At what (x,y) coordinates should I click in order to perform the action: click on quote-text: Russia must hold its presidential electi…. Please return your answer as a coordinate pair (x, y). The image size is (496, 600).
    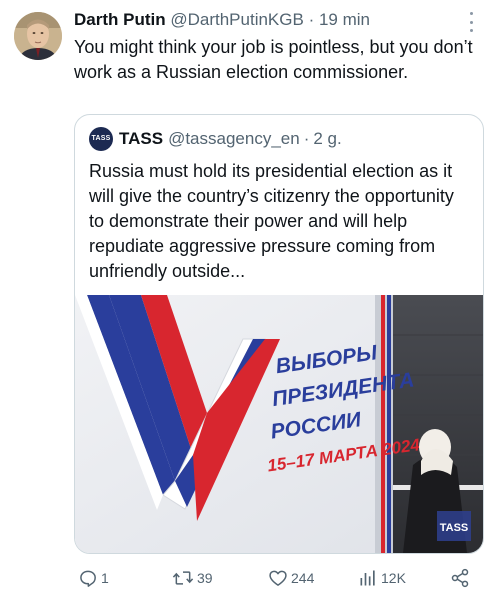
    Looking at the image, I should click on (271, 221).